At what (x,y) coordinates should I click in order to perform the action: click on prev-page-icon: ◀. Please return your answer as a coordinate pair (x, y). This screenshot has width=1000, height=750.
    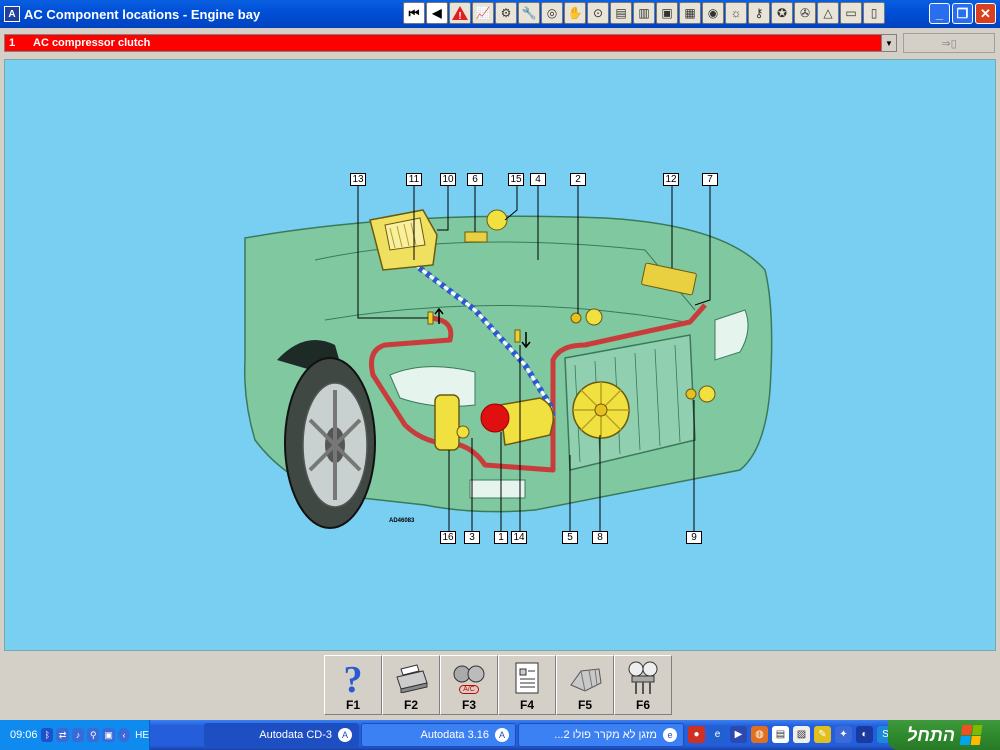
    Looking at the image, I should click on (437, 13).